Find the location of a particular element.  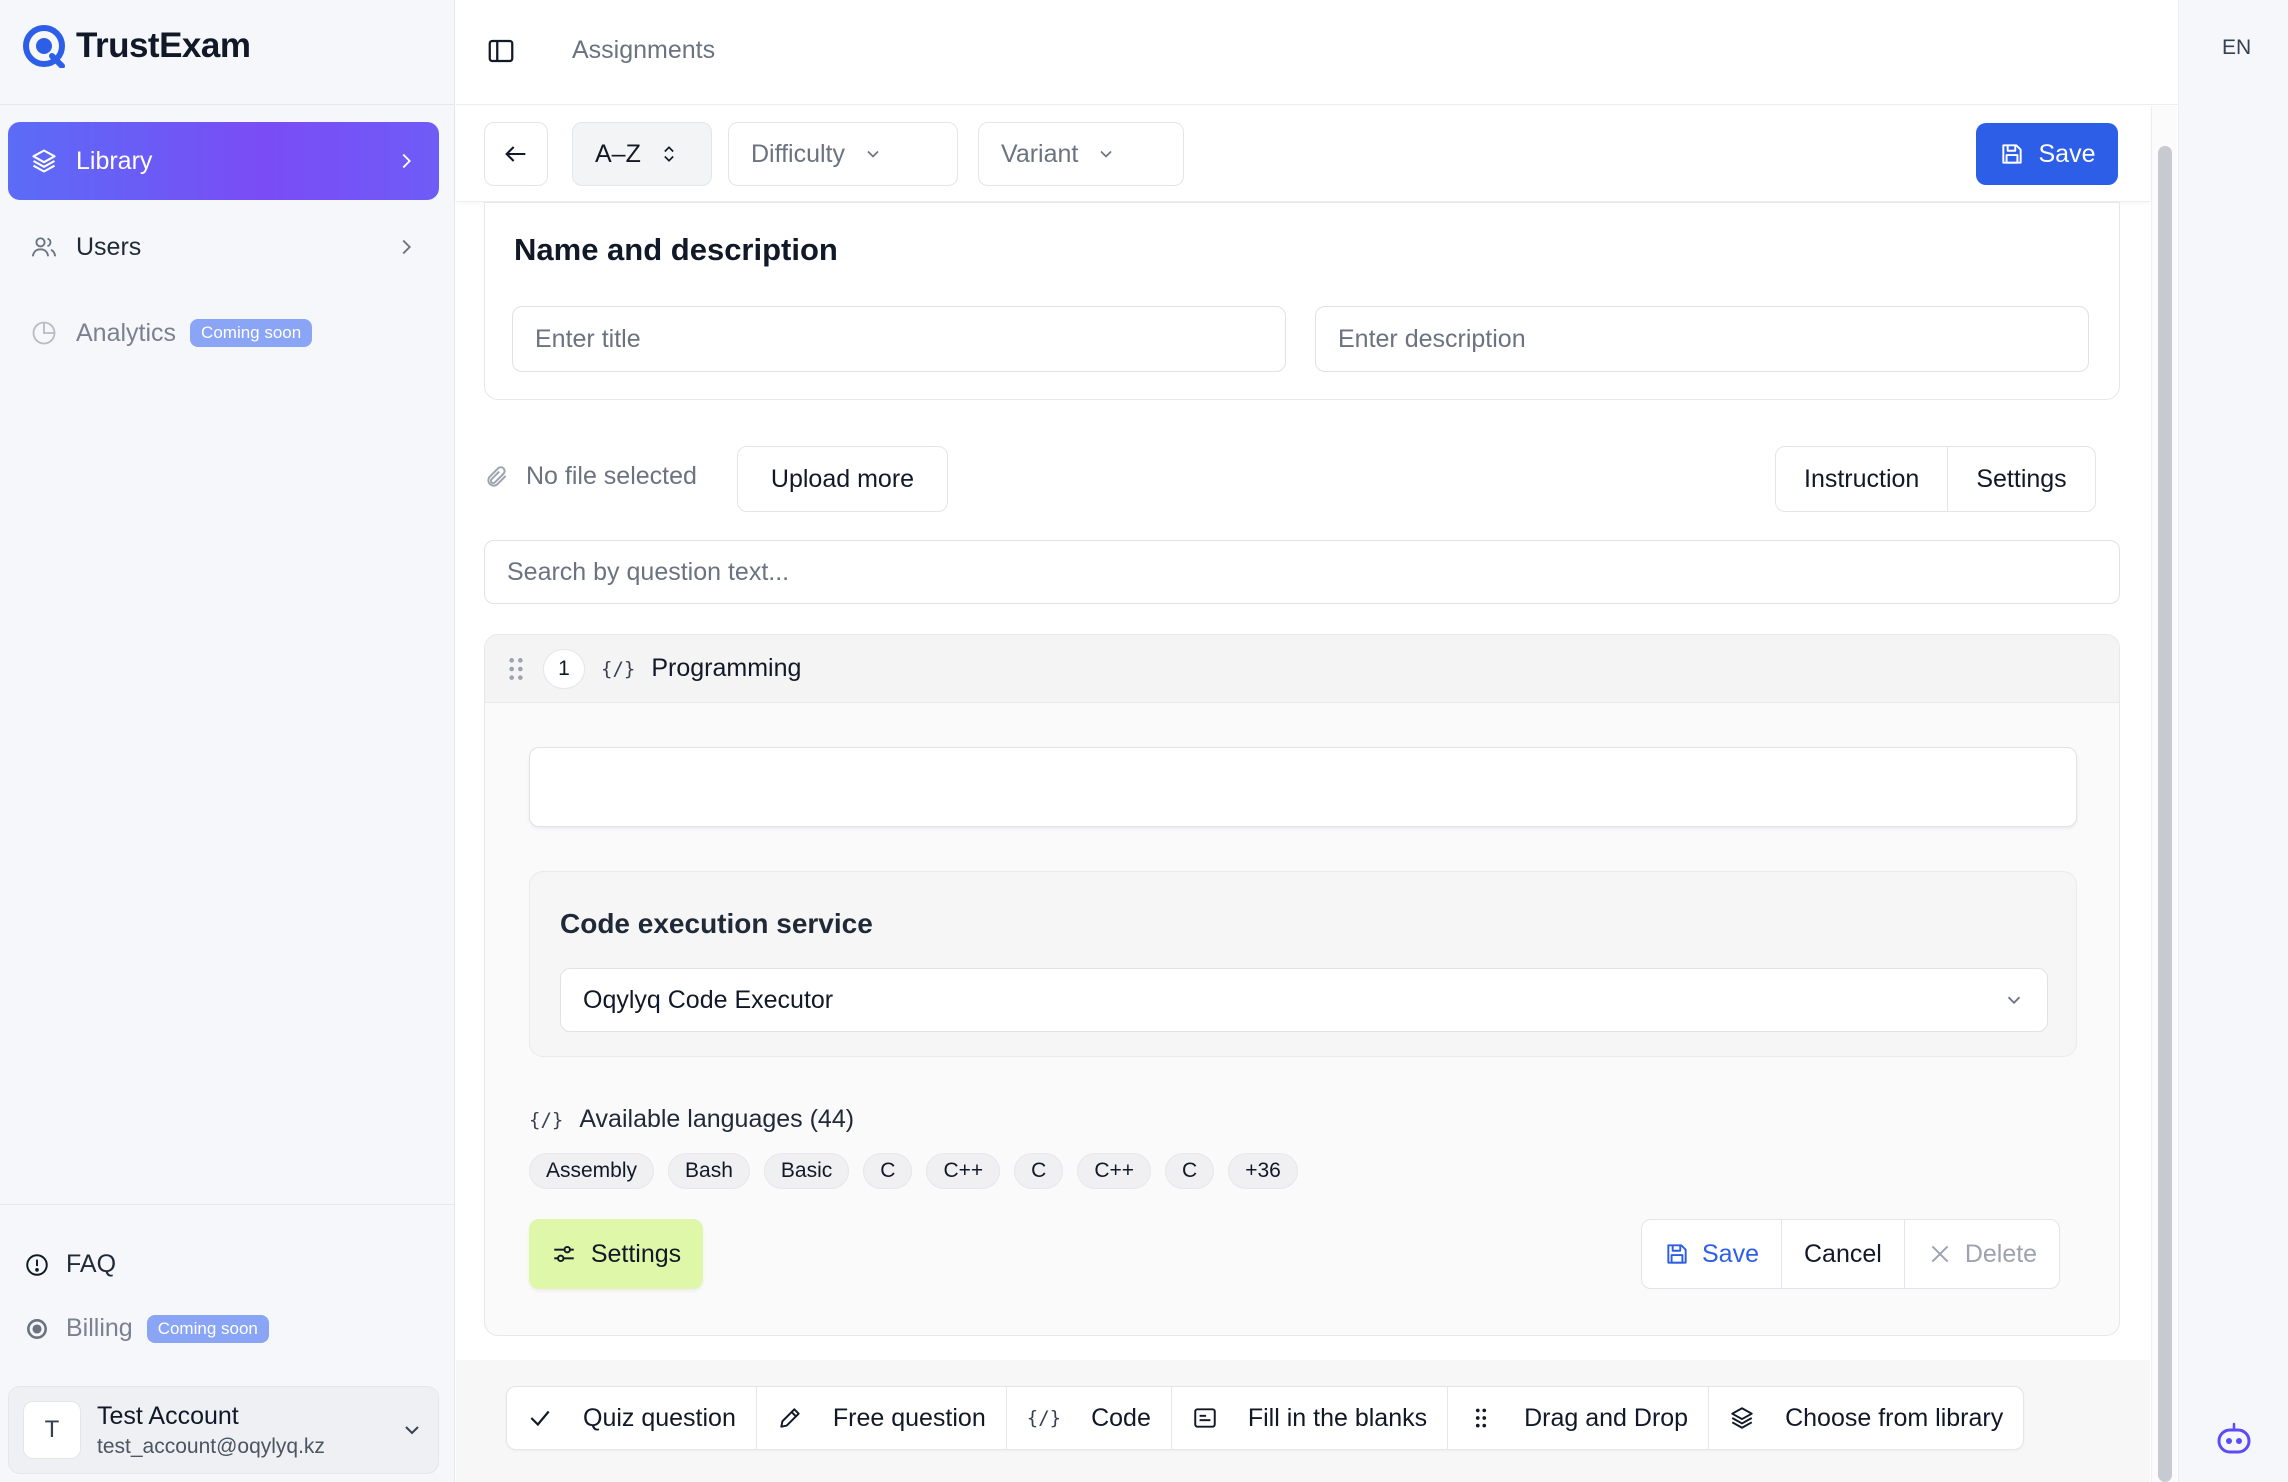

sidebar-item-analytics: Analytics Coming soon is located at coordinates (223, 333).